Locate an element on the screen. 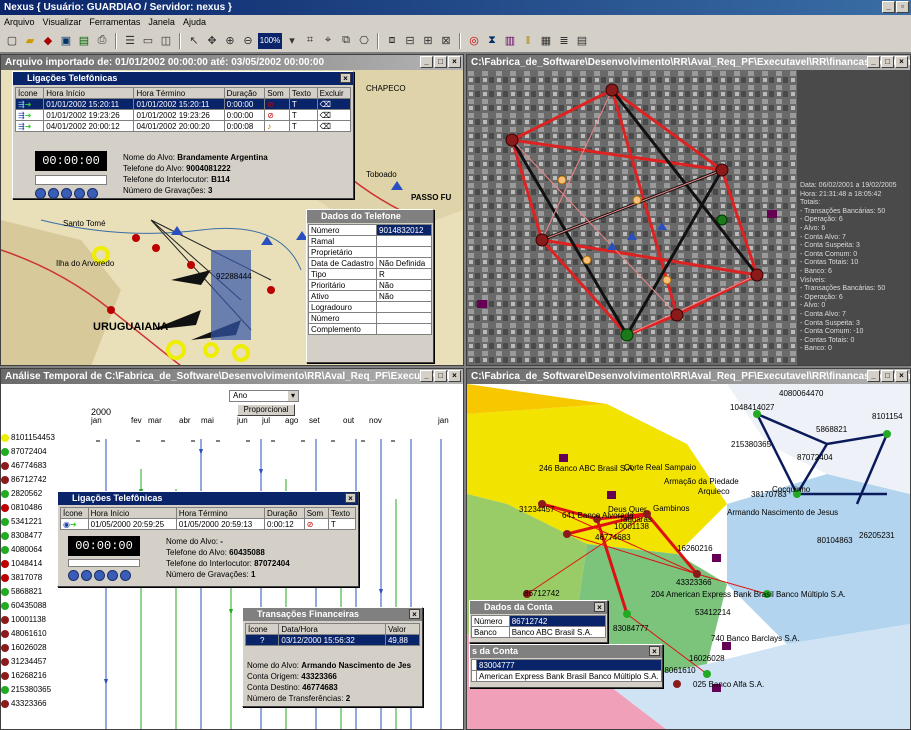  list-item: 31234457 is located at coordinates (24, 661).